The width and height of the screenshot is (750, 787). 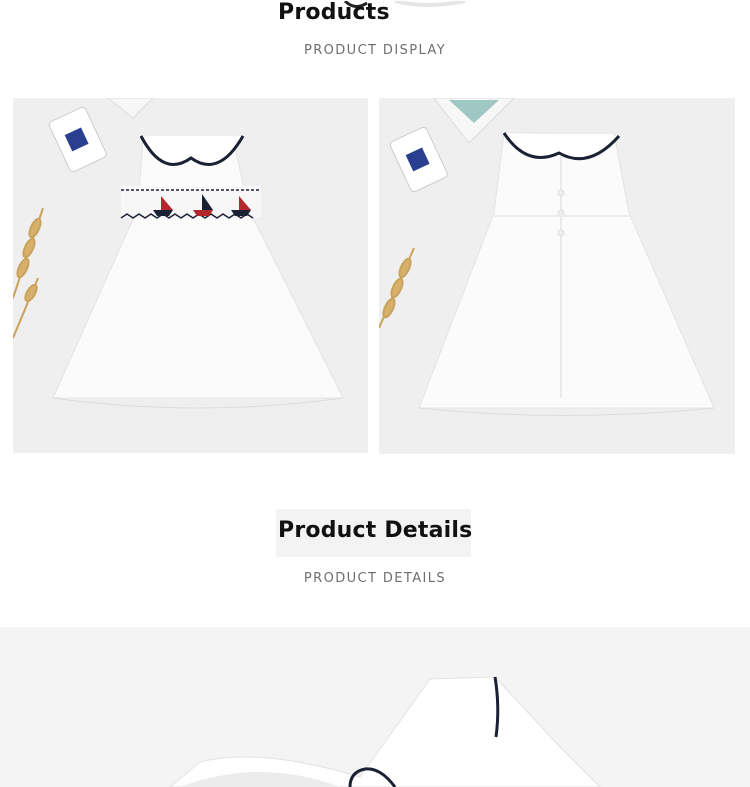 I want to click on products-title: Products, so click(x=334, y=12).